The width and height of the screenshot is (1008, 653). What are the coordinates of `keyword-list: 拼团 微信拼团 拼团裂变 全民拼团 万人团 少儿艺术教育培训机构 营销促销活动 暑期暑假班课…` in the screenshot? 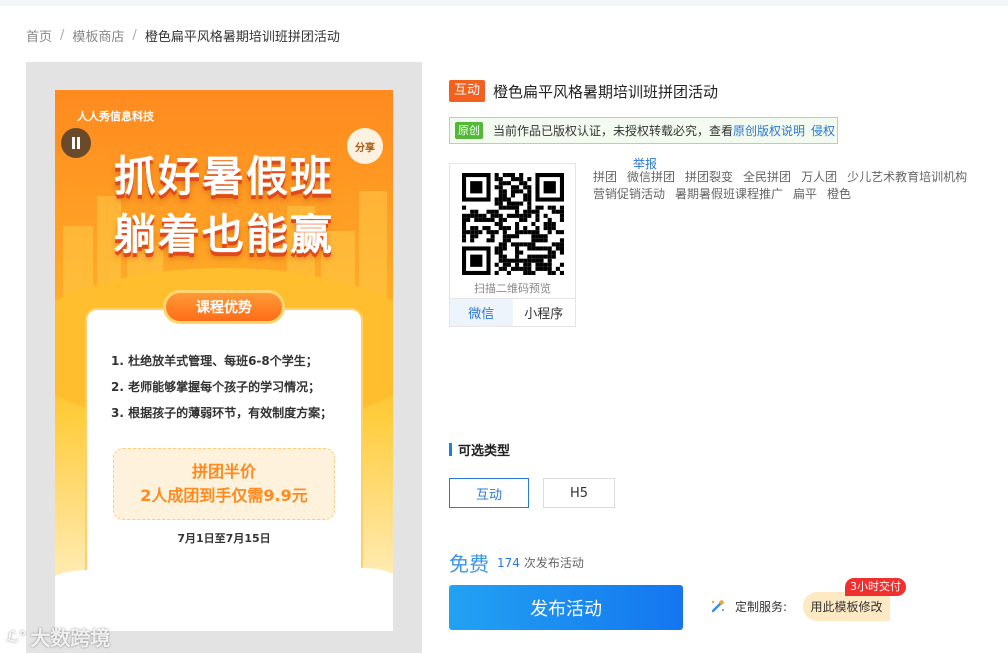 It's located at (798, 186).